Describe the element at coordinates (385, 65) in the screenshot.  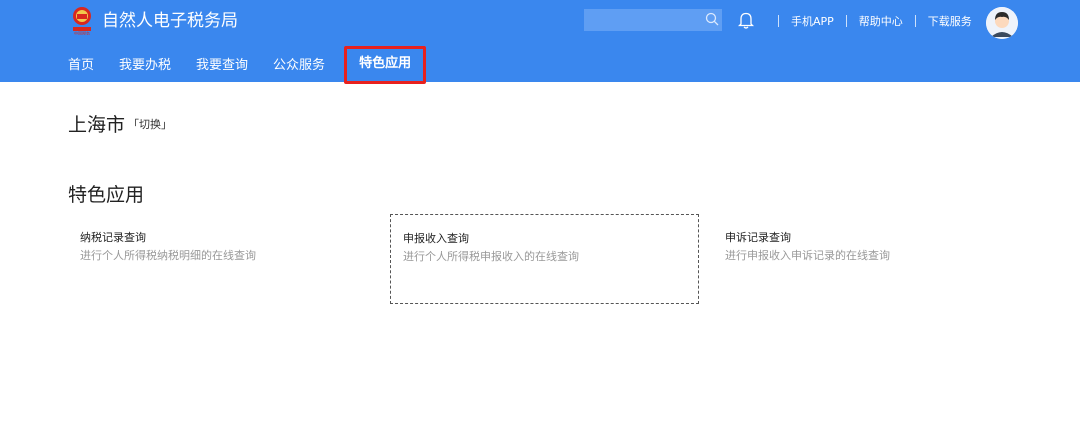
I see `nav-item-special-apps: 特色应用` at that location.